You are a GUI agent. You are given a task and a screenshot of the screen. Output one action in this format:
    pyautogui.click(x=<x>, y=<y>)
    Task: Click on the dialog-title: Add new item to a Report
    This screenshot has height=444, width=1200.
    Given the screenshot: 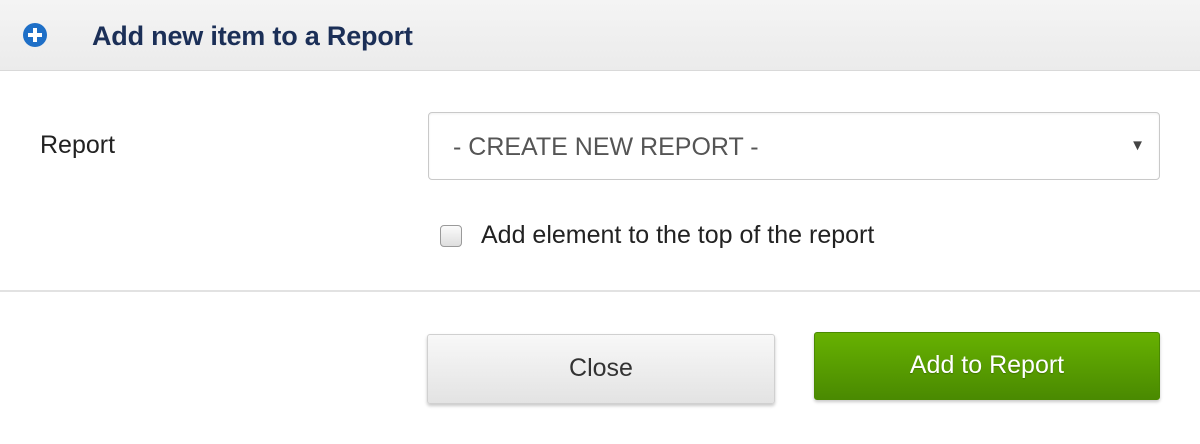 What is the action you would take?
    pyautogui.click(x=252, y=36)
    